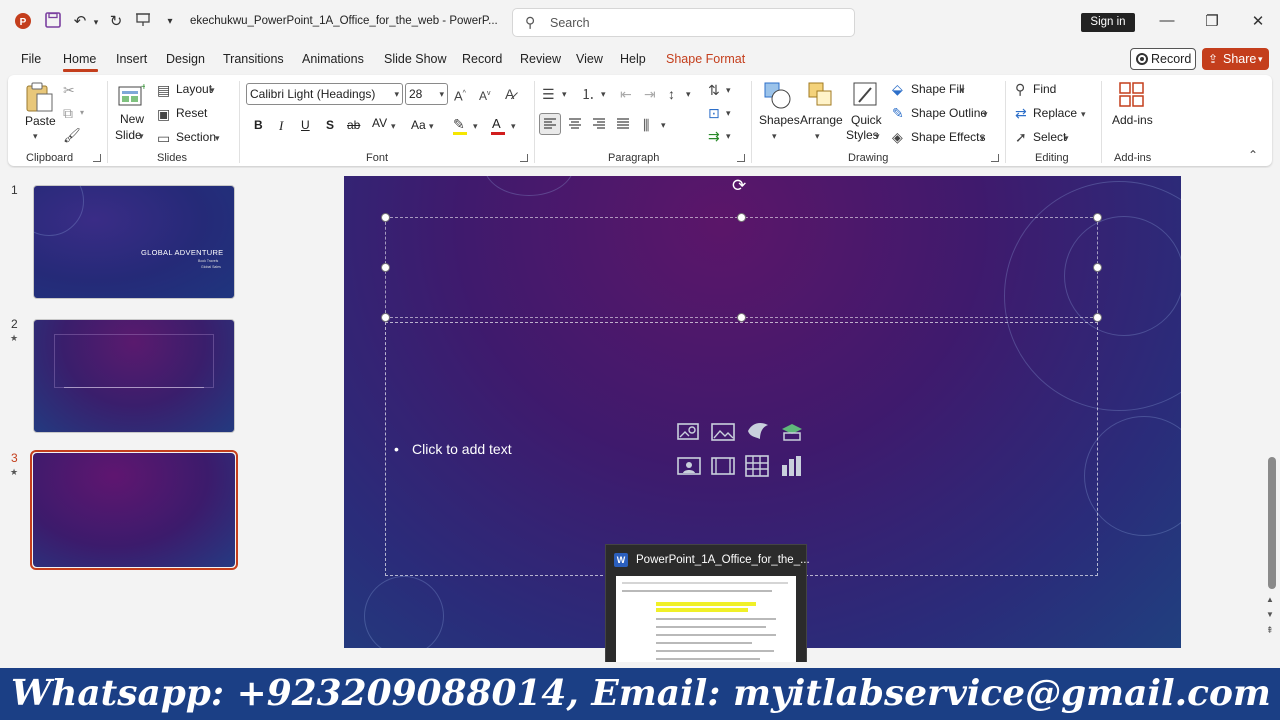 This screenshot has height=720, width=1280. Describe the element at coordinates (379, 123) in the screenshot. I see `character-spacing-button: AV` at that location.